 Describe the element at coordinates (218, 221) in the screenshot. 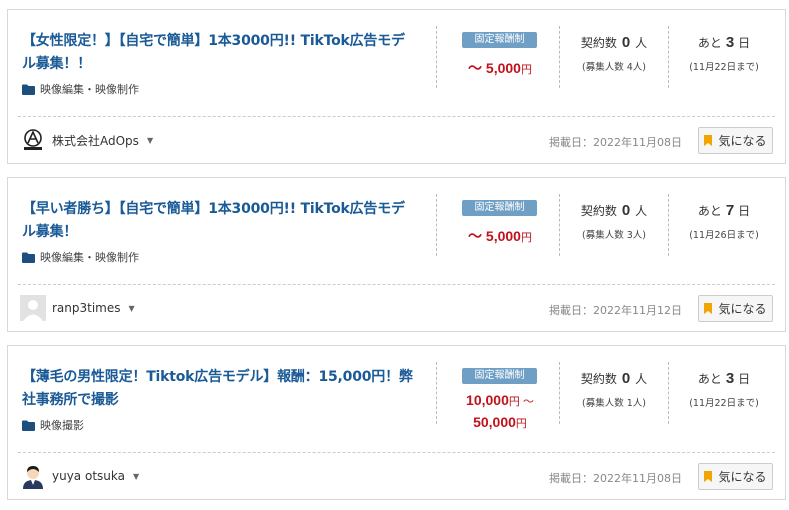

I see `job-title-link: 【早い者勝ち】【自宅で簡単】1本3000円!! TikTok広告モデ ル募集！` at that location.